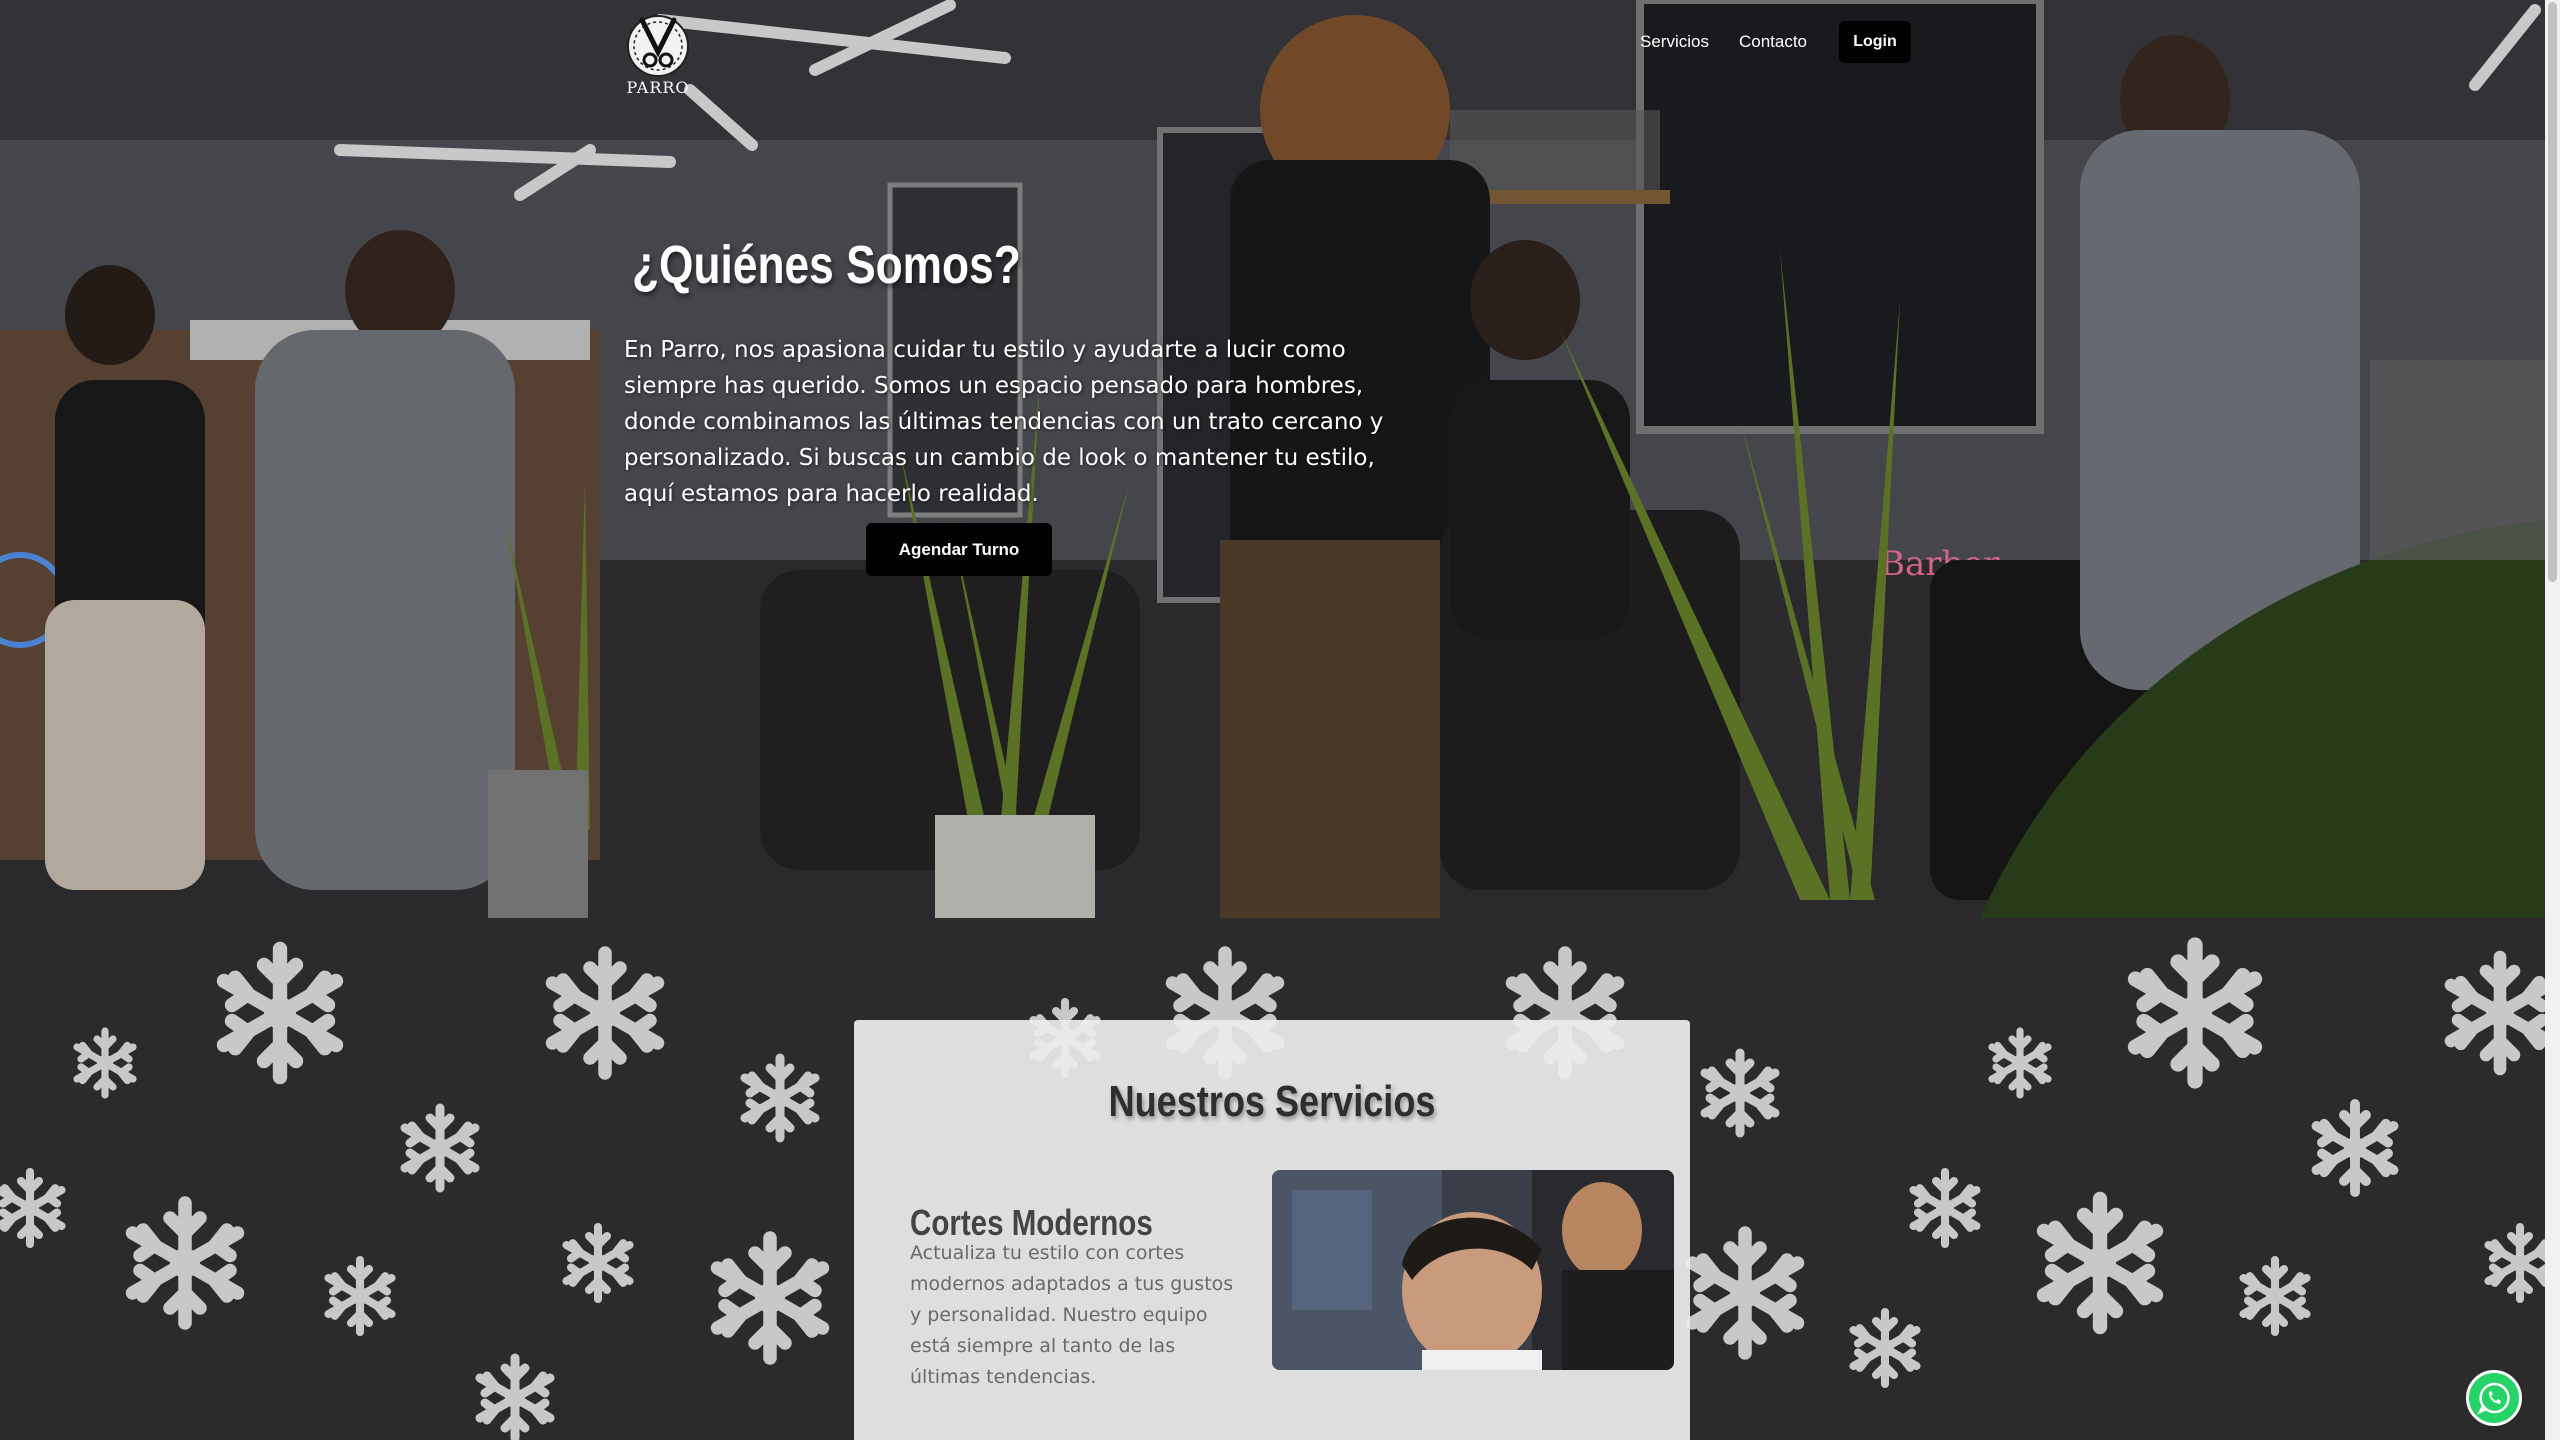  I want to click on whatsapp-icon, so click(2493, 1398).